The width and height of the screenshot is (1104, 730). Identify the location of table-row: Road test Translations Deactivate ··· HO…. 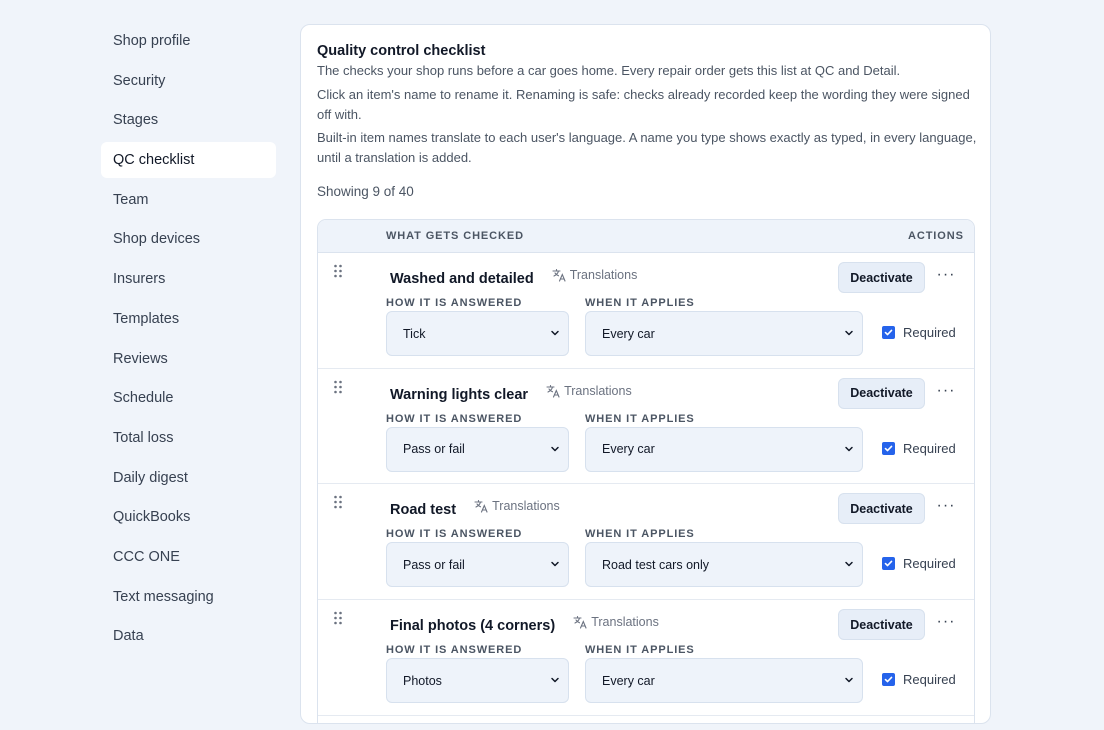
(646, 542).